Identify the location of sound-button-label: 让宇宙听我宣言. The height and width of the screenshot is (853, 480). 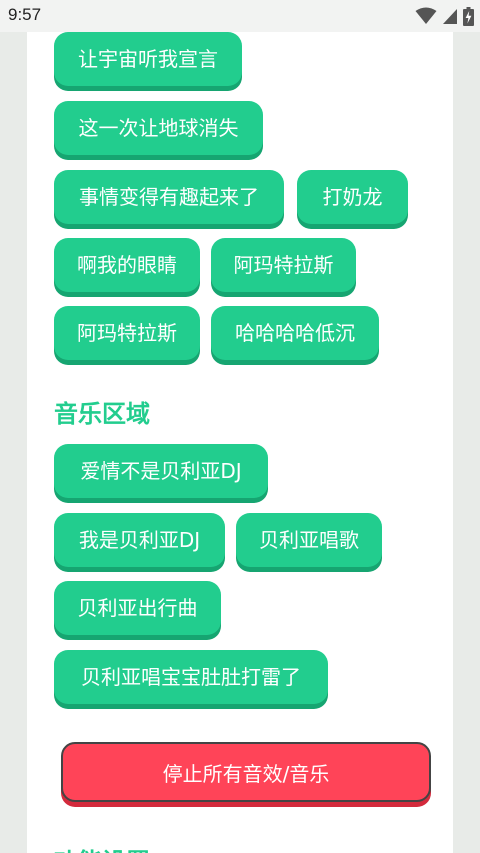
(148, 59).